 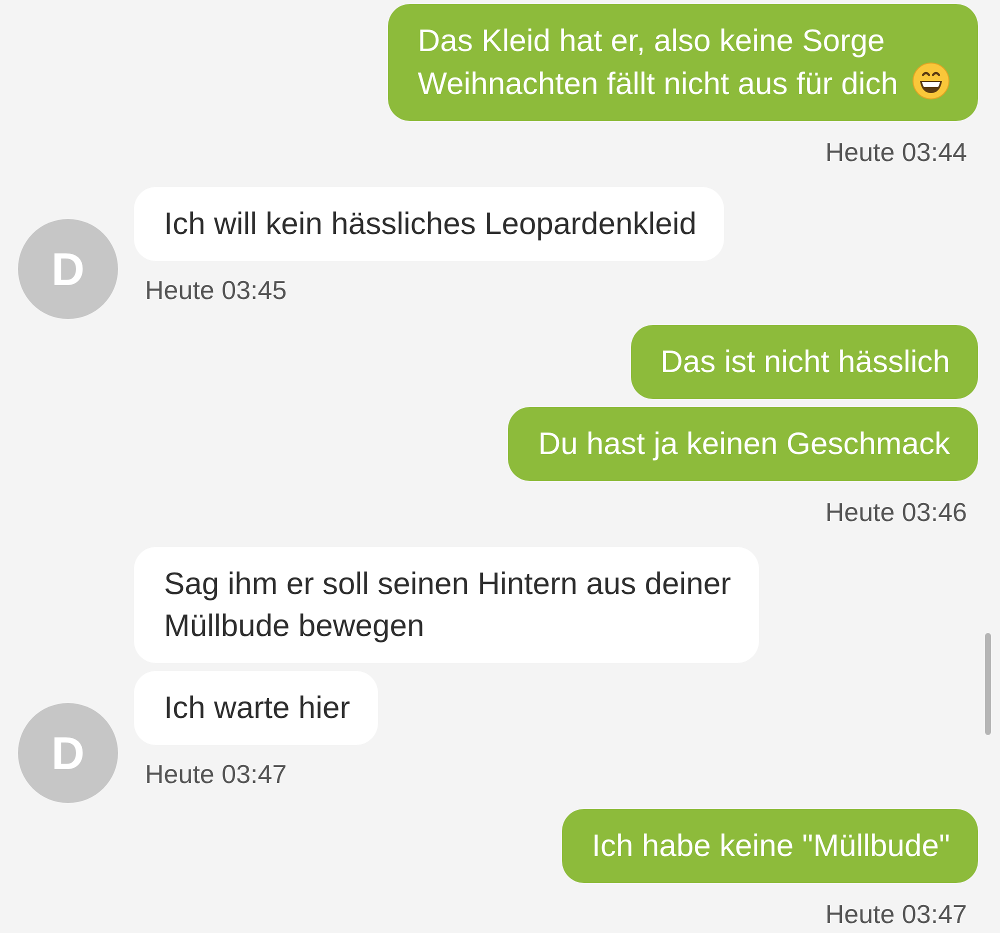 I want to click on message-bubble: Das ist nicht hässlich, so click(x=804, y=362).